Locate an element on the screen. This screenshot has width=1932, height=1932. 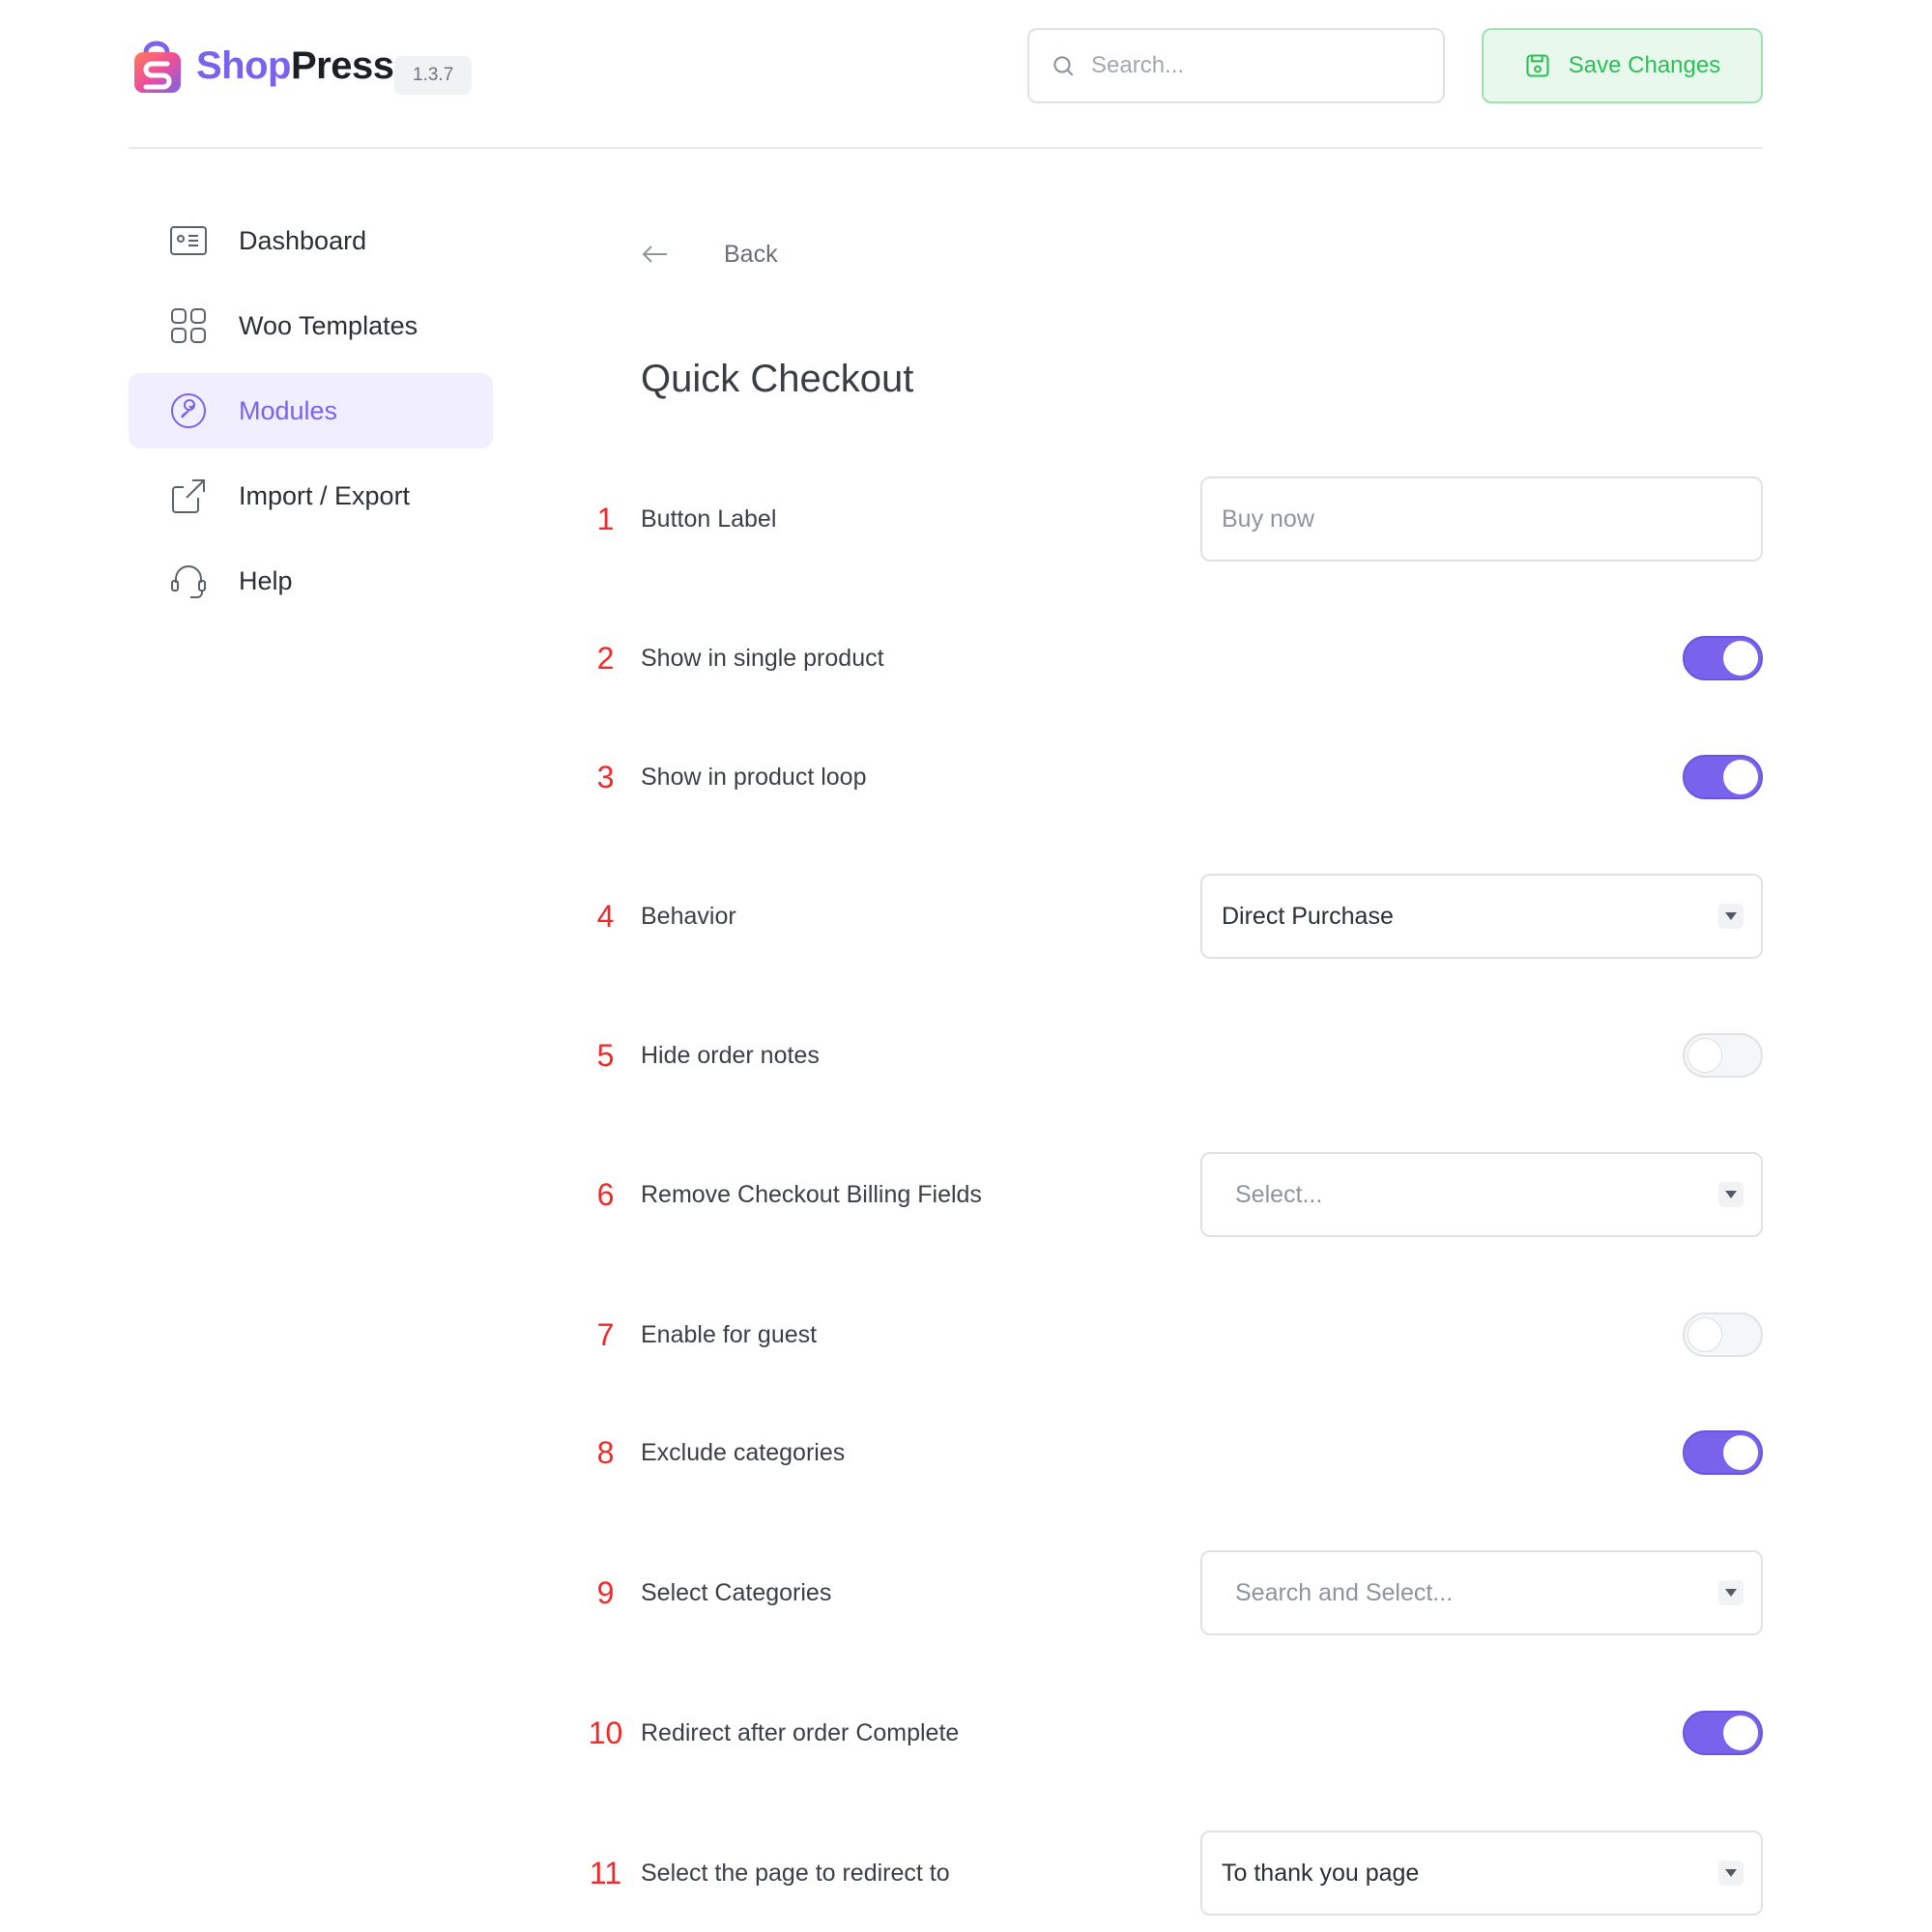
setting-row-enable-for-guest: 7 Enable for guest is located at coordinates (1166, 1334).